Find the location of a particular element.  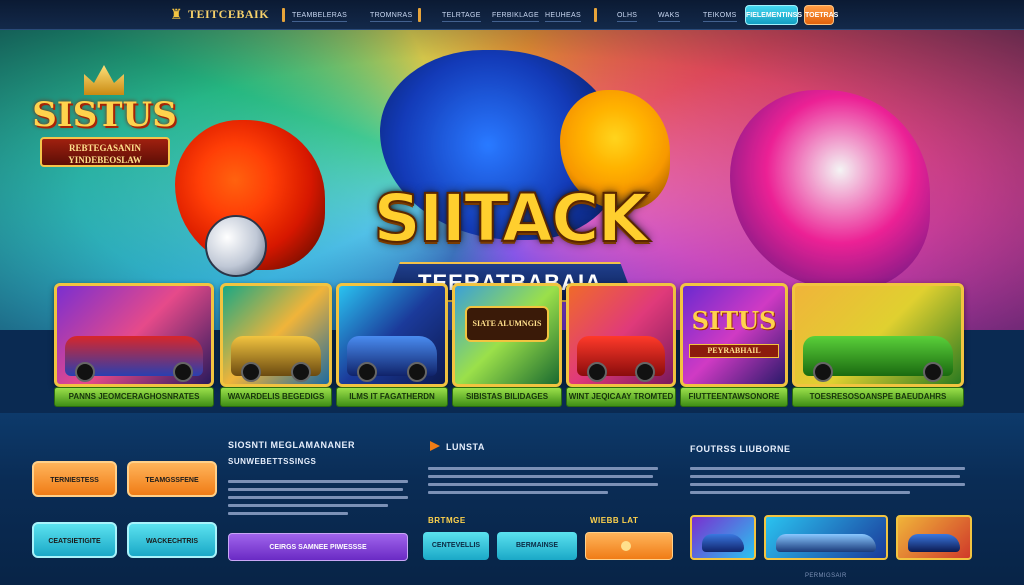

section2-button-1: CENTEVELLIS is located at coordinates (456, 546).